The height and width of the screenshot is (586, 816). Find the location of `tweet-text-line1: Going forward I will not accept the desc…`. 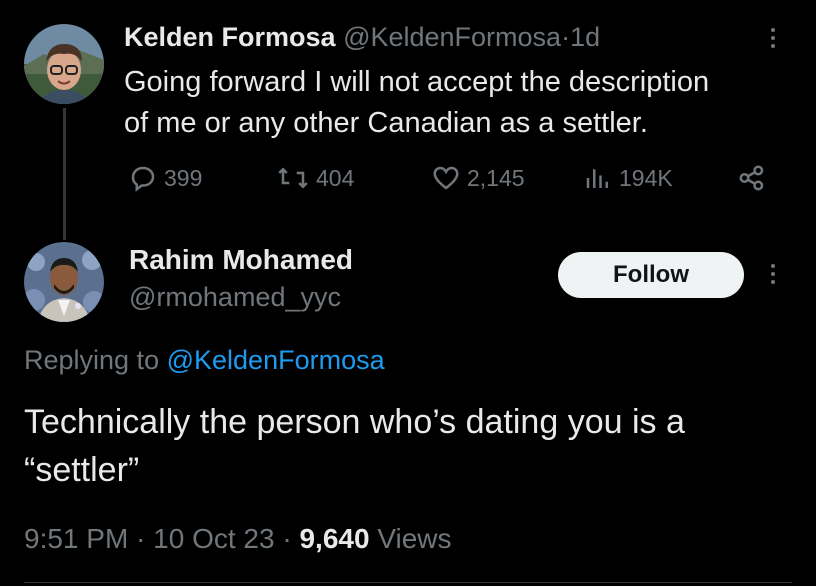

tweet-text-line1: Going forward I will not accept the desc… is located at coordinates (417, 82).